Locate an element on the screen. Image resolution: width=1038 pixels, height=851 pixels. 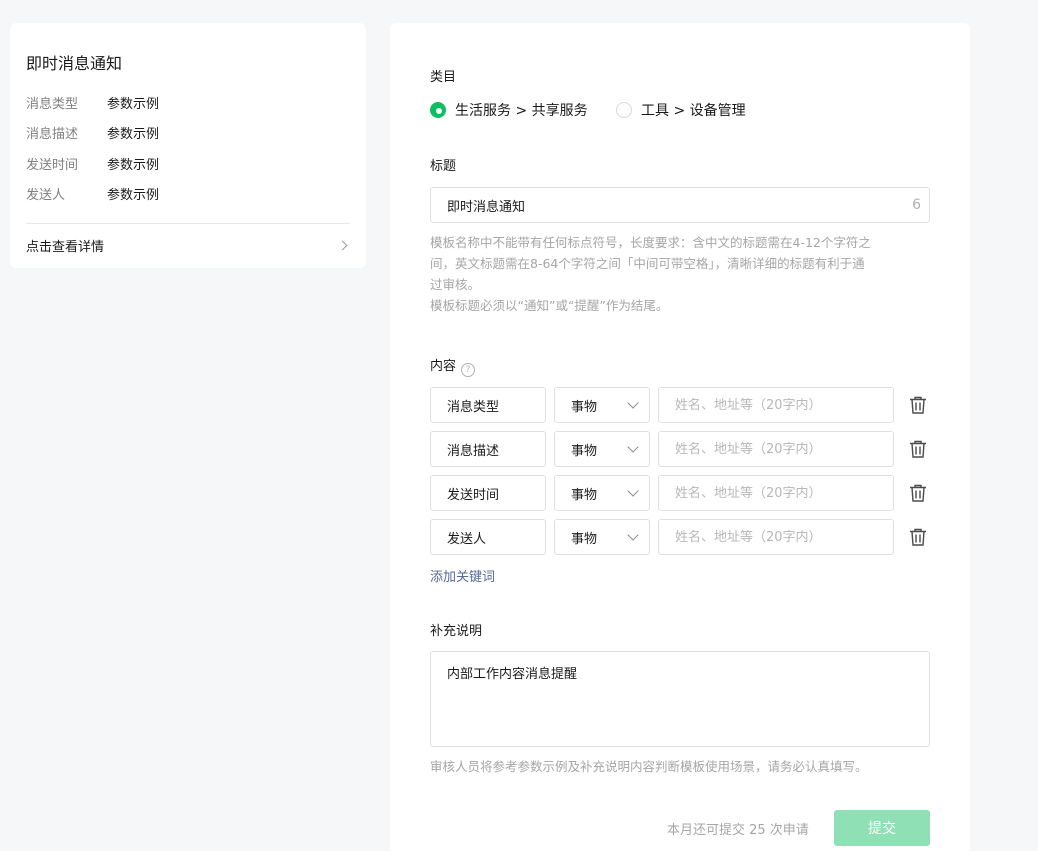
preview-row: 消息类型 参数示例 is located at coordinates (92, 102).